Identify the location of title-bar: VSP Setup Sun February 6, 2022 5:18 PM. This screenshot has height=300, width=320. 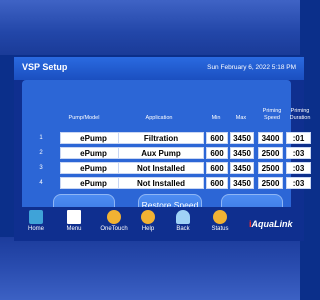
(159, 68).